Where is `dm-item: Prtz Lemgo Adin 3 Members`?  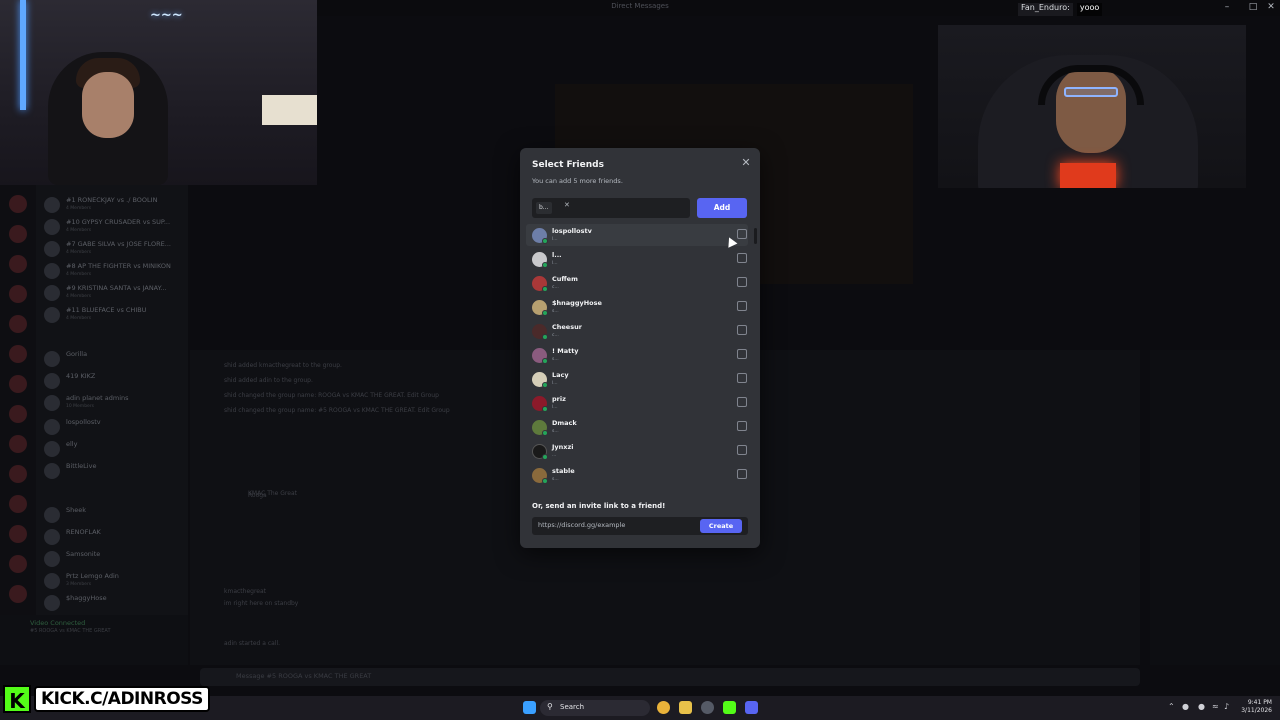 dm-item: Prtz Lemgo Adin 3 Members is located at coordinates (114, 582).